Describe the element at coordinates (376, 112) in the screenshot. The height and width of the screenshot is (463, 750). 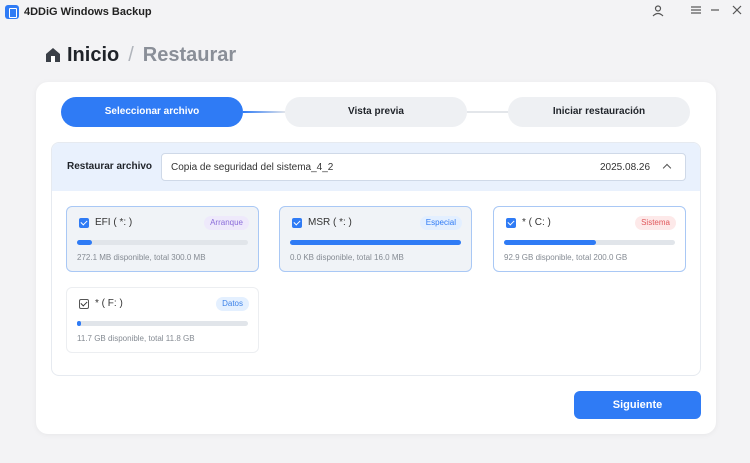
I see `step-preview: Vista previa` at that location.